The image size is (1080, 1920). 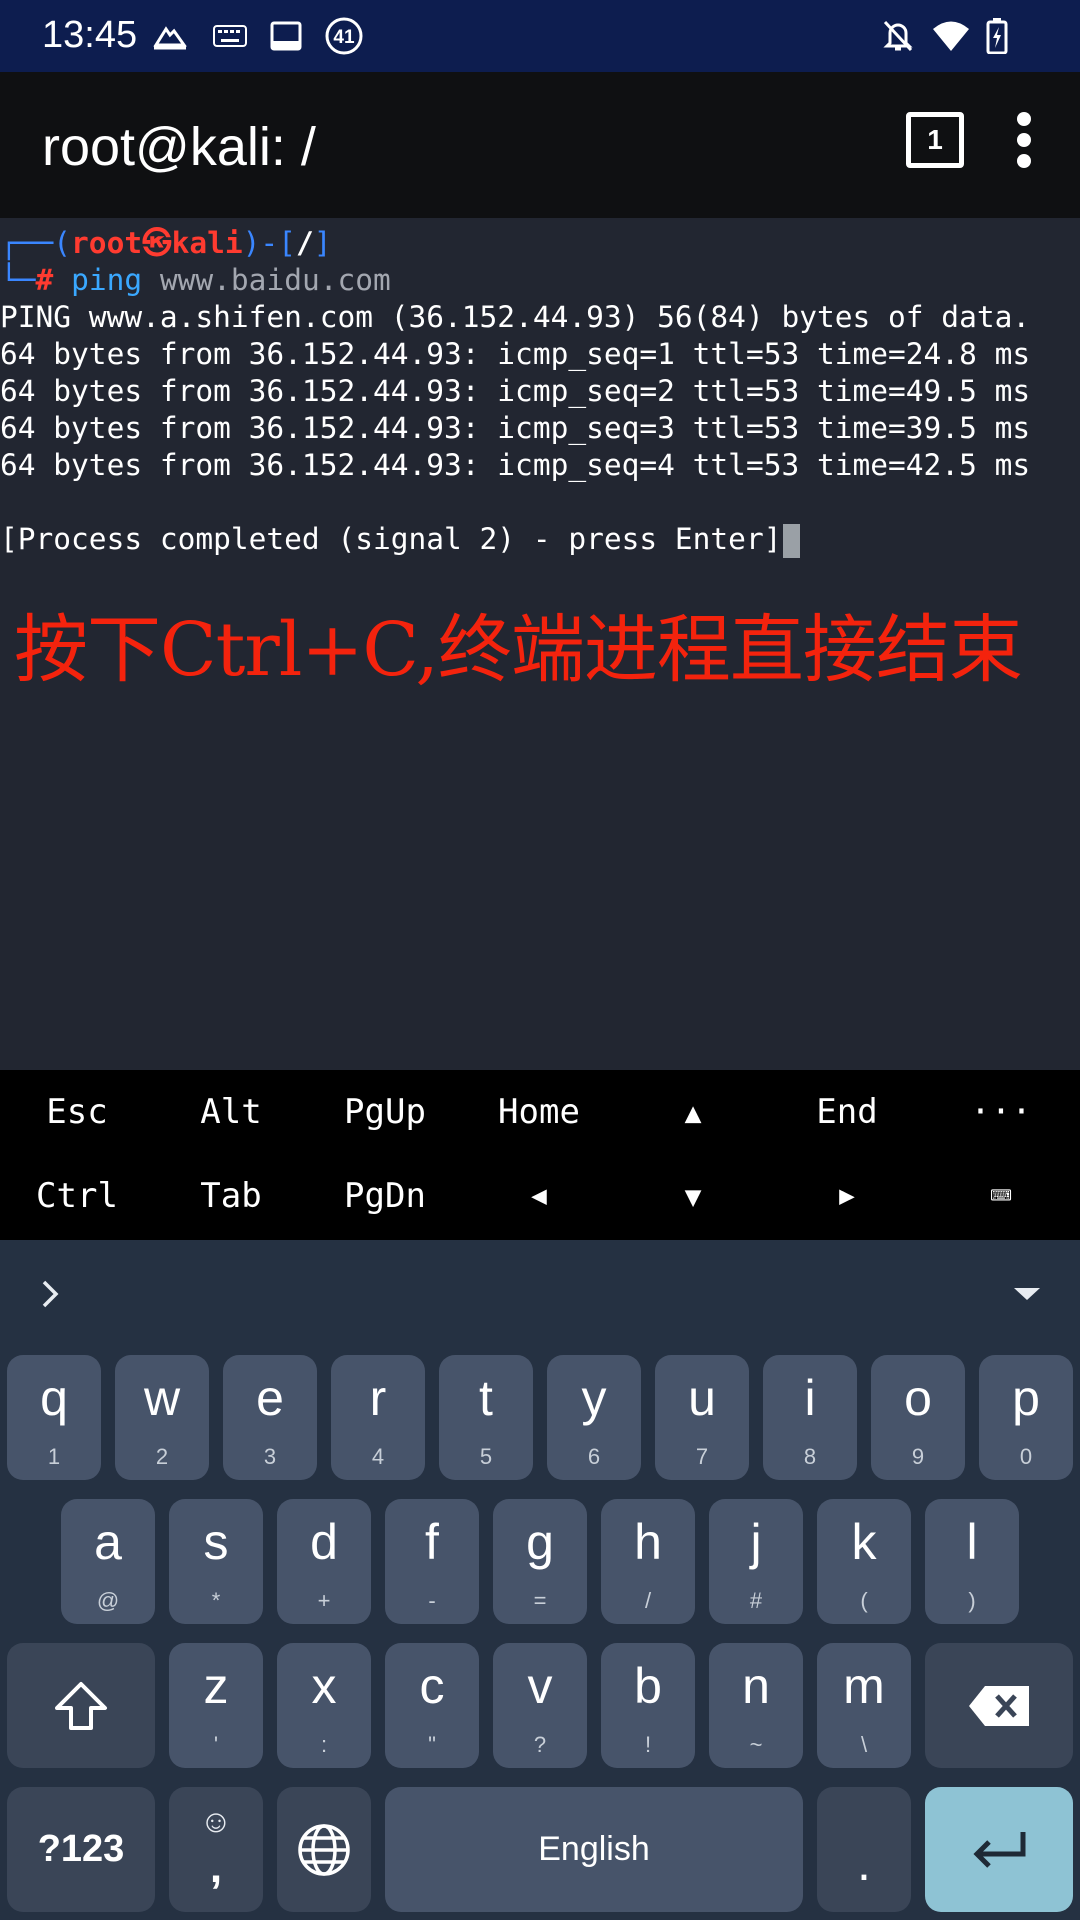 What do you see at coordinates (385, 1112) in the screenshot?
I see `pgup-key: PgUp` at bounding box center [385, 1112].